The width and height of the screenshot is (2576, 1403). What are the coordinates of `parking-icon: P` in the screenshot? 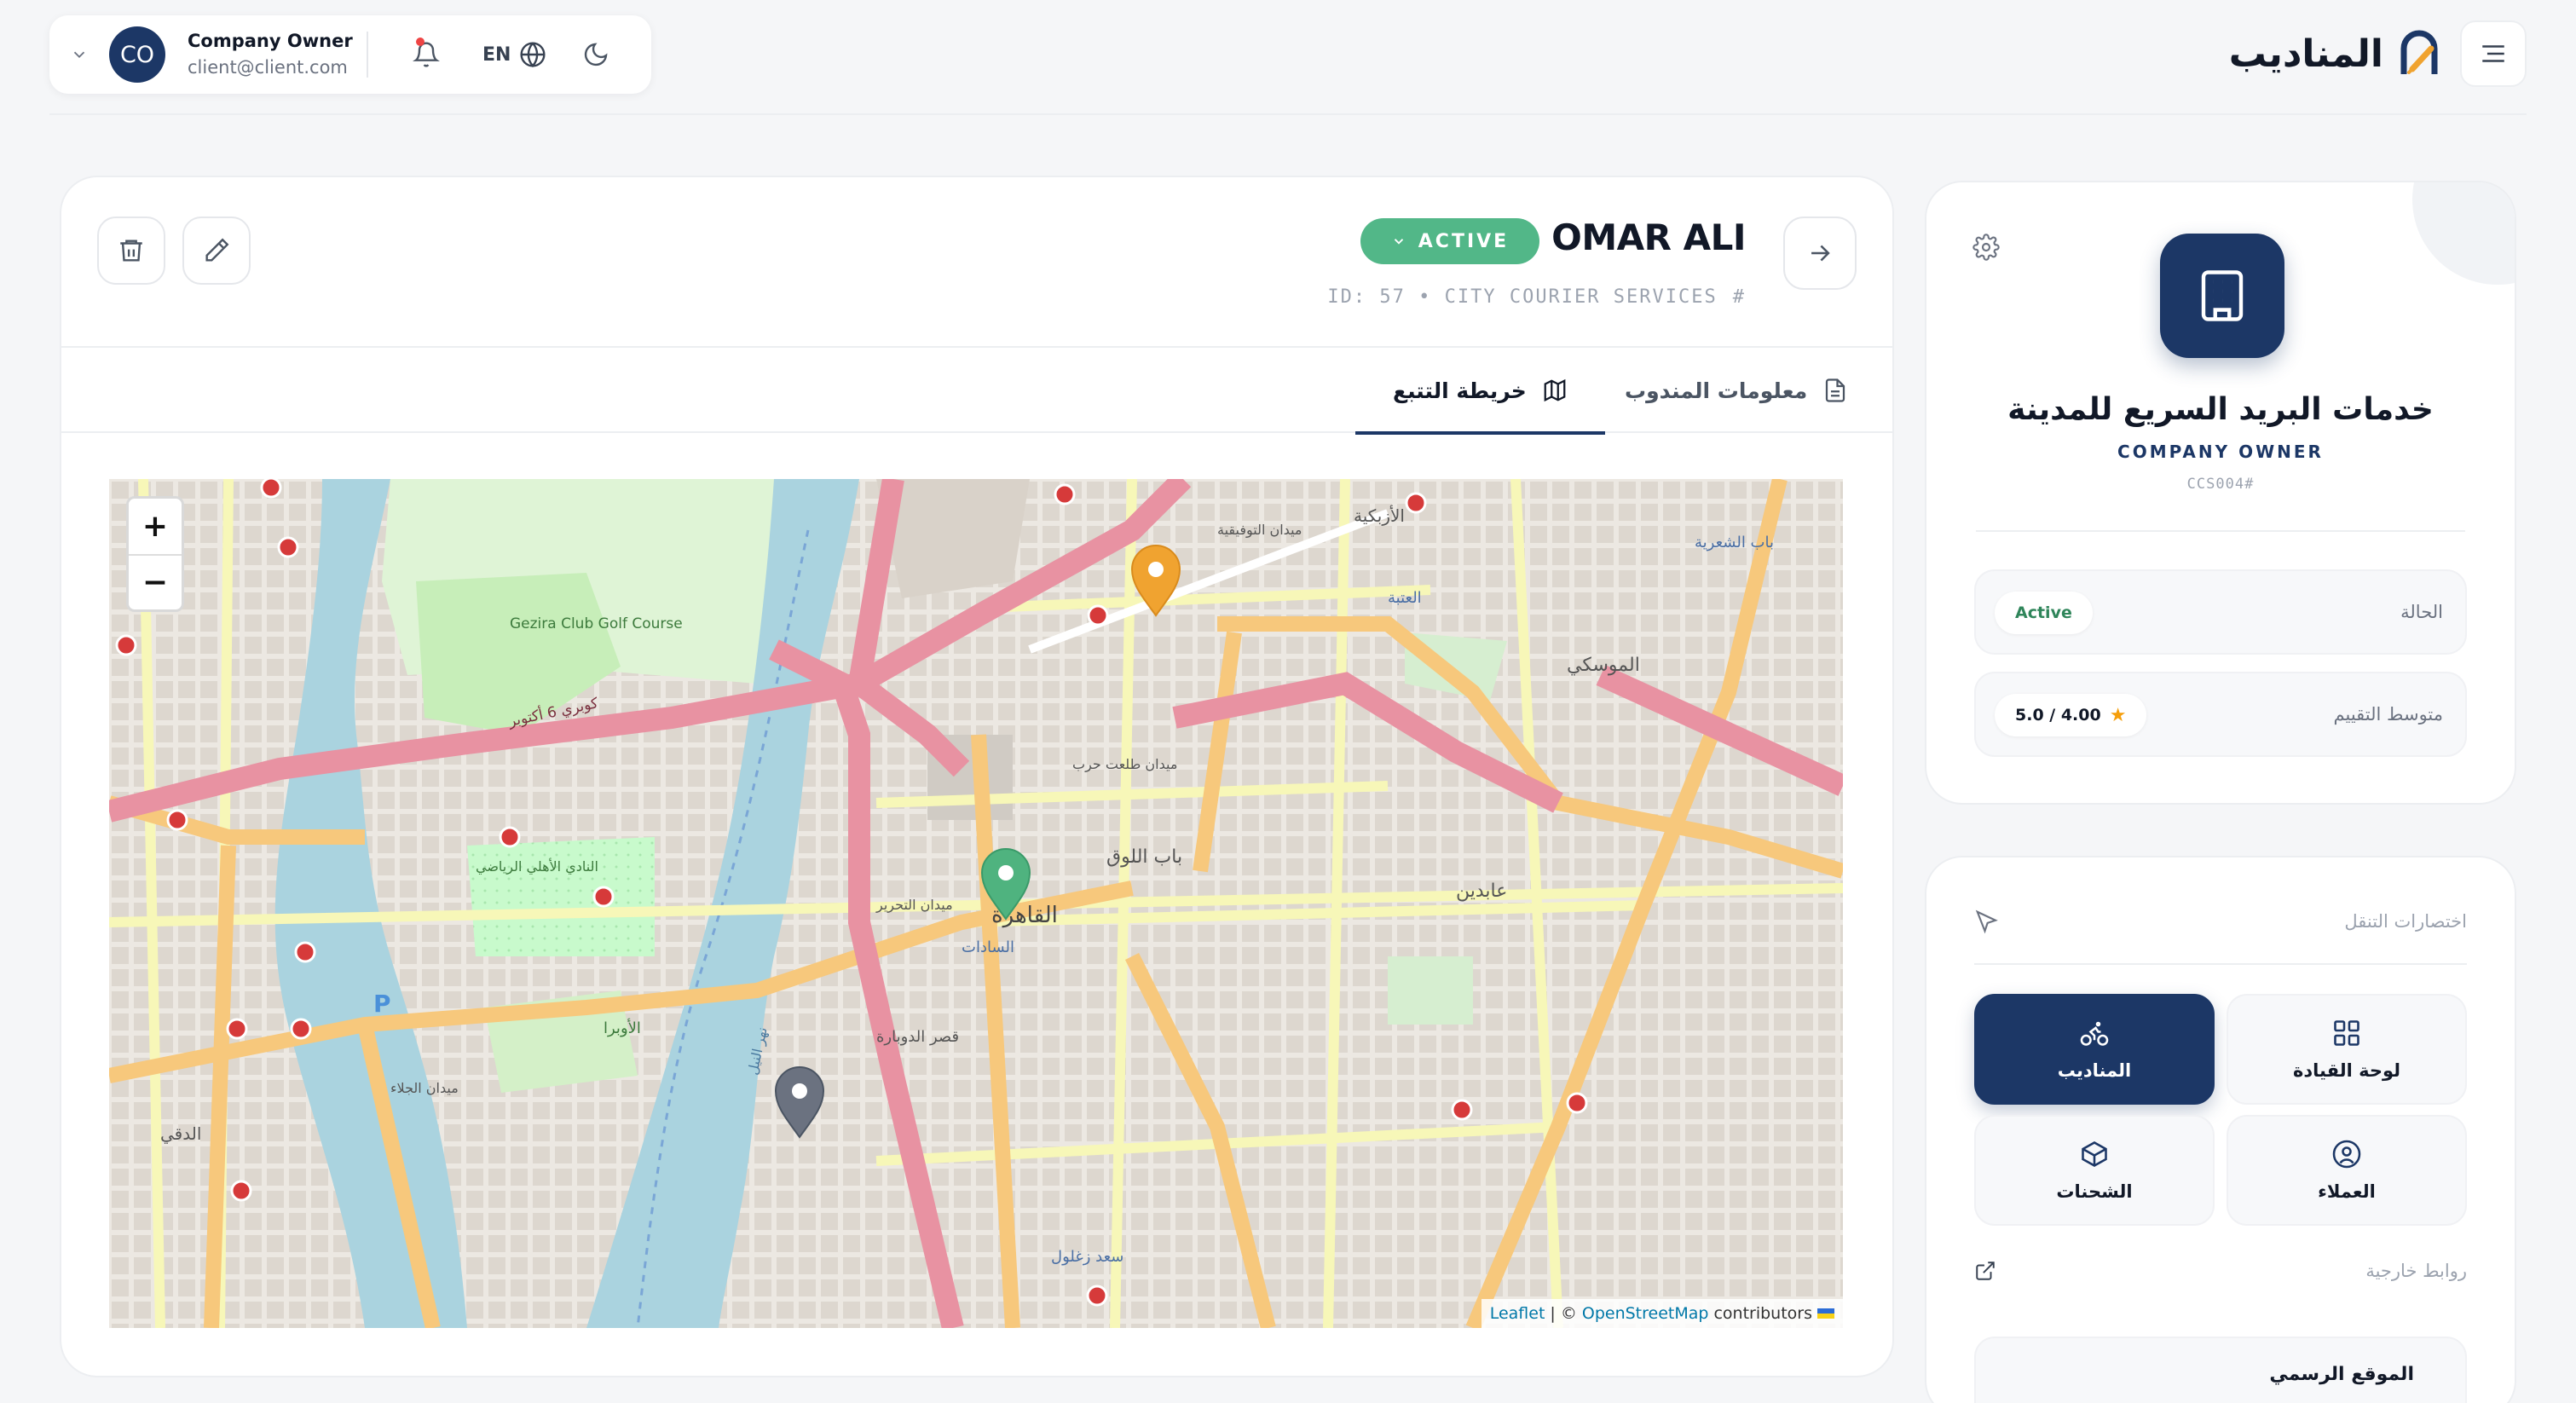 It's located at (382, 1004).